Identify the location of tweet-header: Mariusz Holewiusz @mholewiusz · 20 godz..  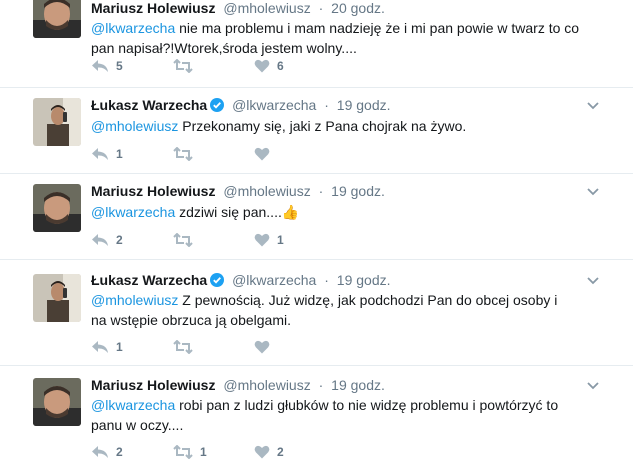
(238, 8).